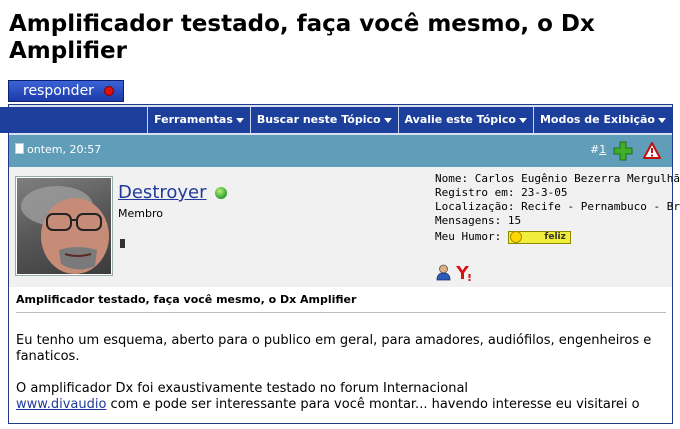 Image resolution: width=680 pixels, height=429 pixels. I want to click on rate-thread-menu: Avalie este Tópico, so click(465, 120).